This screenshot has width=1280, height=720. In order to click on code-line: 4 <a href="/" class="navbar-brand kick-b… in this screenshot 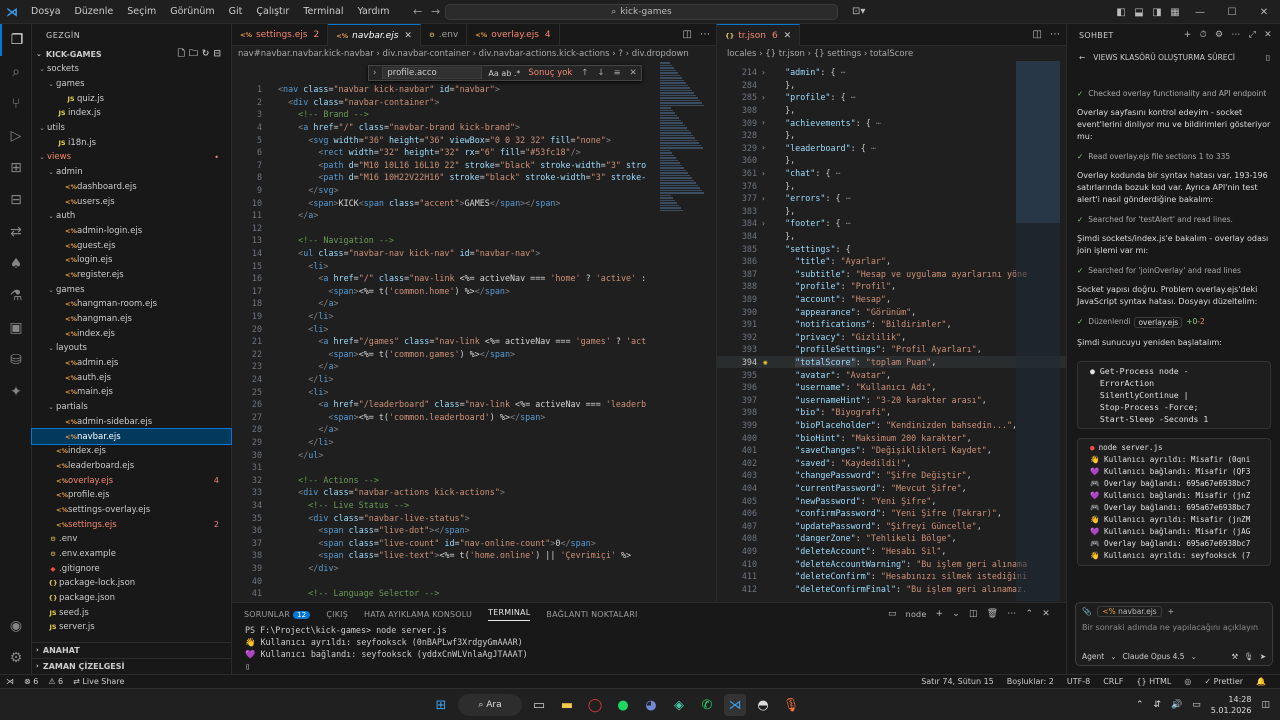, I will do `click(474, 127)`.